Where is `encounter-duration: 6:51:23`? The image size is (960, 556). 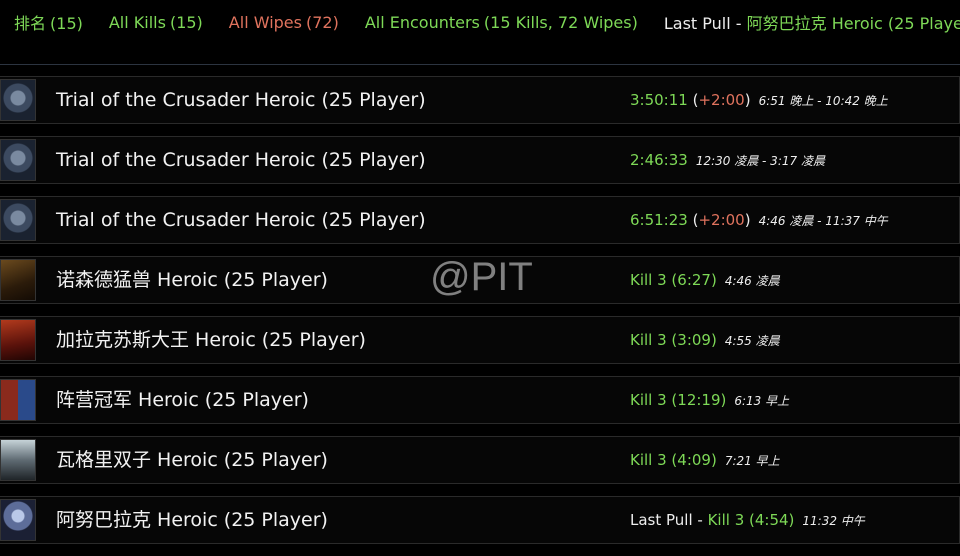 encounter-duration: 6:51:23 is located at coordinates (659, 220).